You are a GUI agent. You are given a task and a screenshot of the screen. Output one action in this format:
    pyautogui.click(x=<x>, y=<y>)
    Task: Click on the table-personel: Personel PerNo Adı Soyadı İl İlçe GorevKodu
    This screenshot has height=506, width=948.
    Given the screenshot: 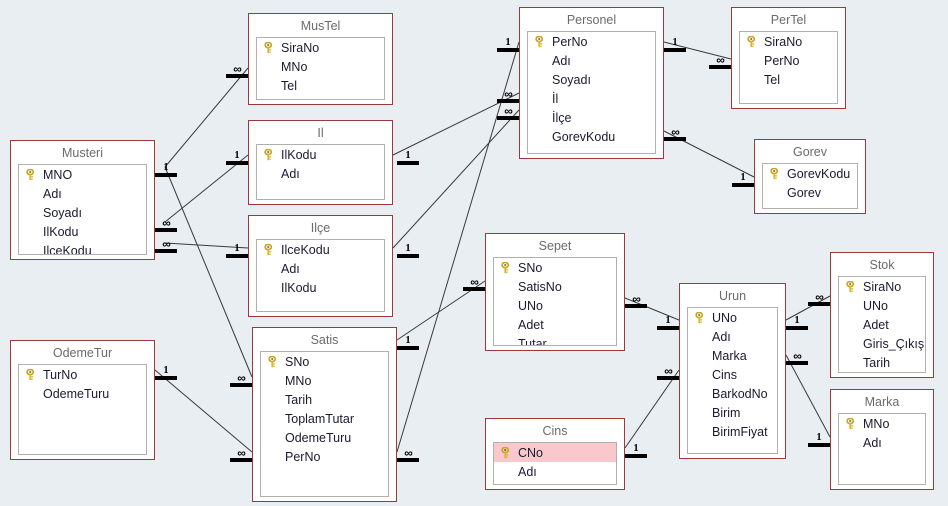 What is the action you would take?
    pyautogui.click(x=591, y=83)
    